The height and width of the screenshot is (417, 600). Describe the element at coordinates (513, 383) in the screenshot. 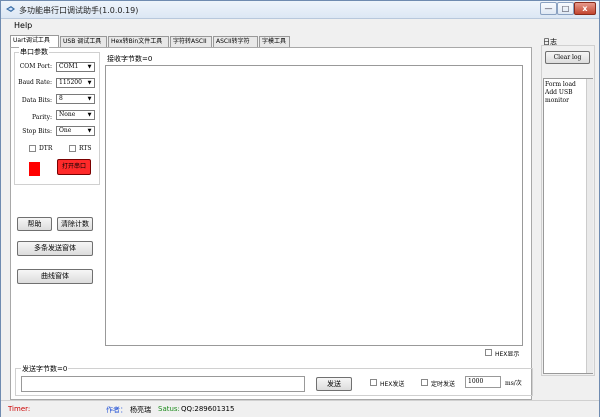

I see `interval-unit: ms/次` at that location.